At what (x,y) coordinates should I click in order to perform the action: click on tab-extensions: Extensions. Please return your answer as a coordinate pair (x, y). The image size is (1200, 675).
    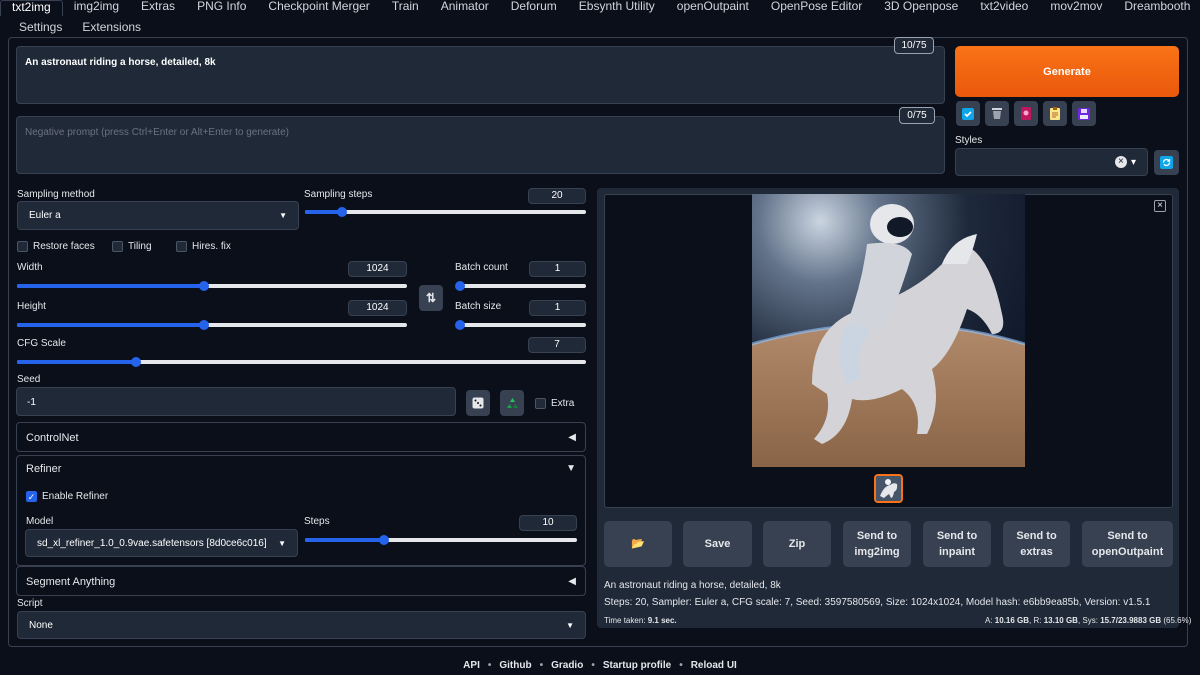
    Looking at the image, I should click on (111, 27).